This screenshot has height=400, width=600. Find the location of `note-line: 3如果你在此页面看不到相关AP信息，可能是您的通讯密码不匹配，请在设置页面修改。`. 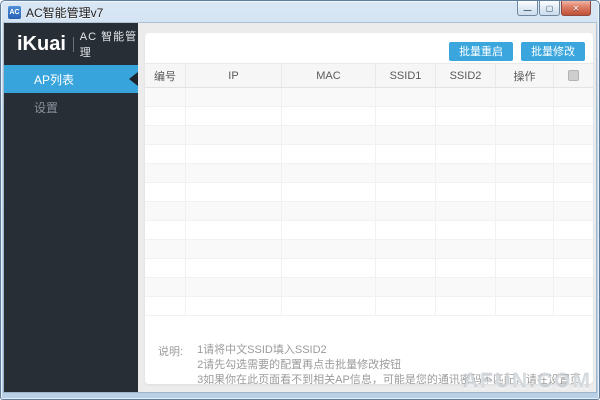

note-line: 3如果你在此页面看不到相关AP信息，可能是您的通讯密码不匹配，请在设置页面修改。 is located at coordinates (389, 379).